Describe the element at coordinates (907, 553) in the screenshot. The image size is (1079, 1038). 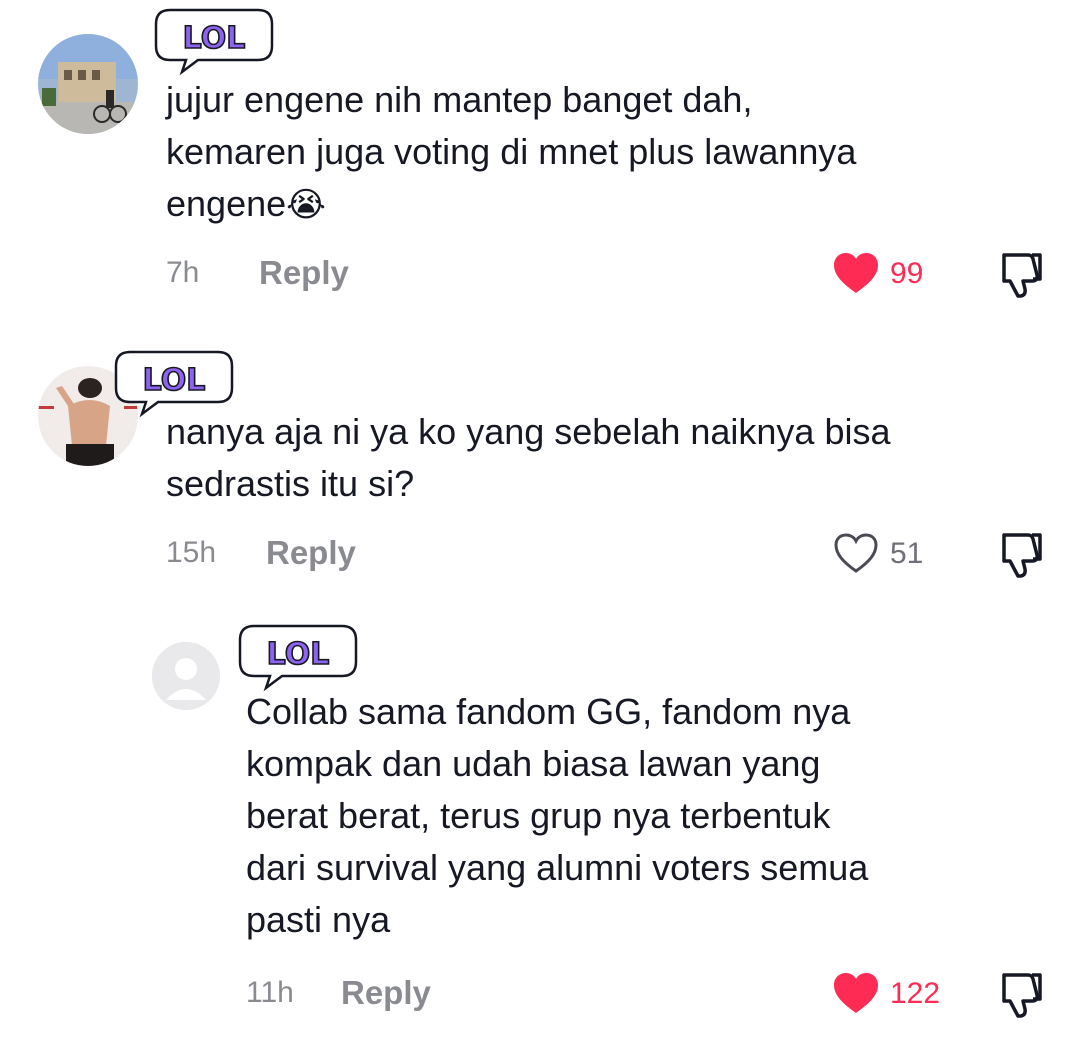
I see `like-count: 51` at that location.